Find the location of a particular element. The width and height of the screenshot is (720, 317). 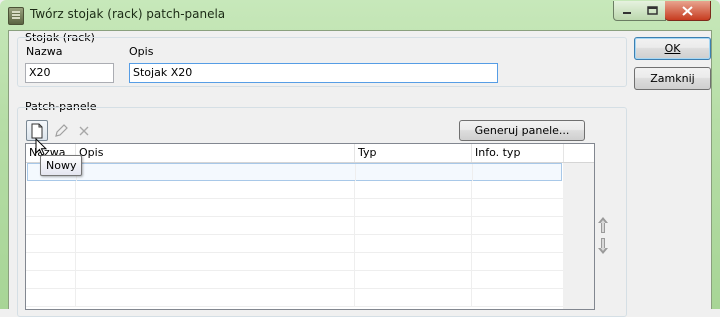

maximize-button is located at coordinates (652, 11).